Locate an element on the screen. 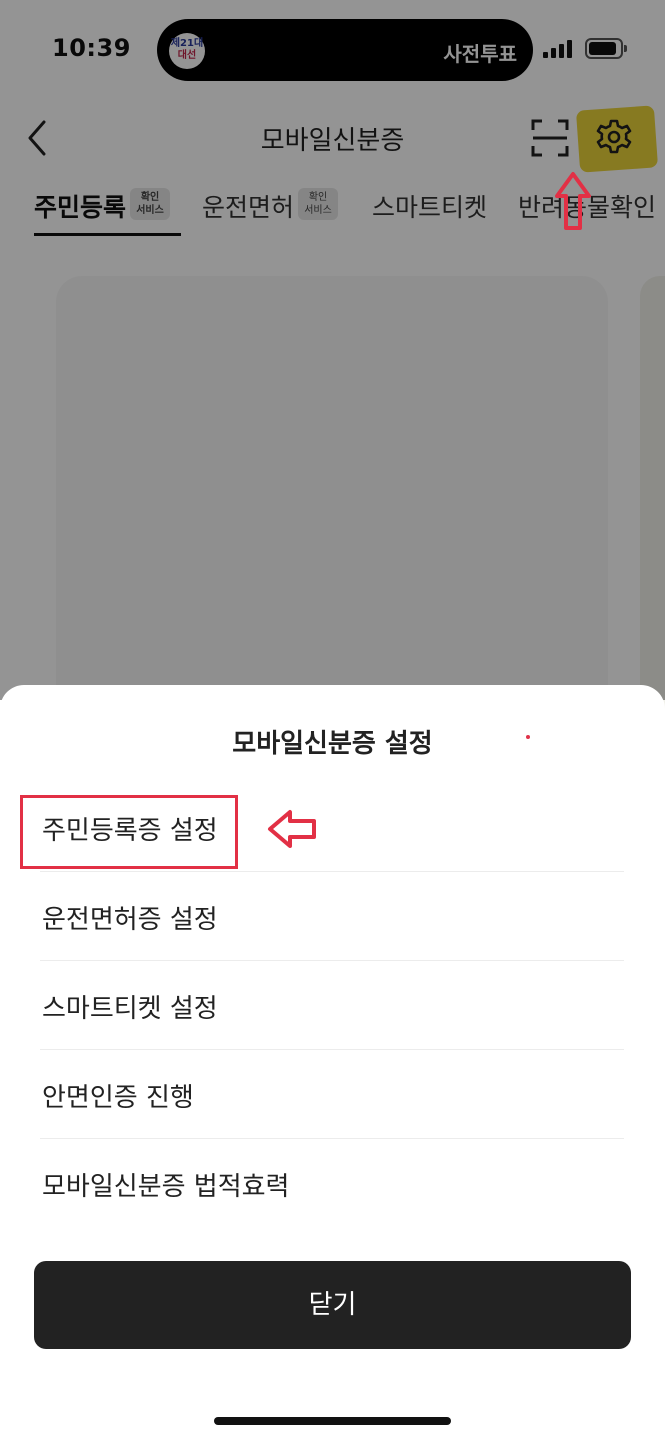 This screenshot has height=1440, width=665. menu-item-legal-validity: 모바일신분증 법적효력 is located at coordinates (332, 1183).